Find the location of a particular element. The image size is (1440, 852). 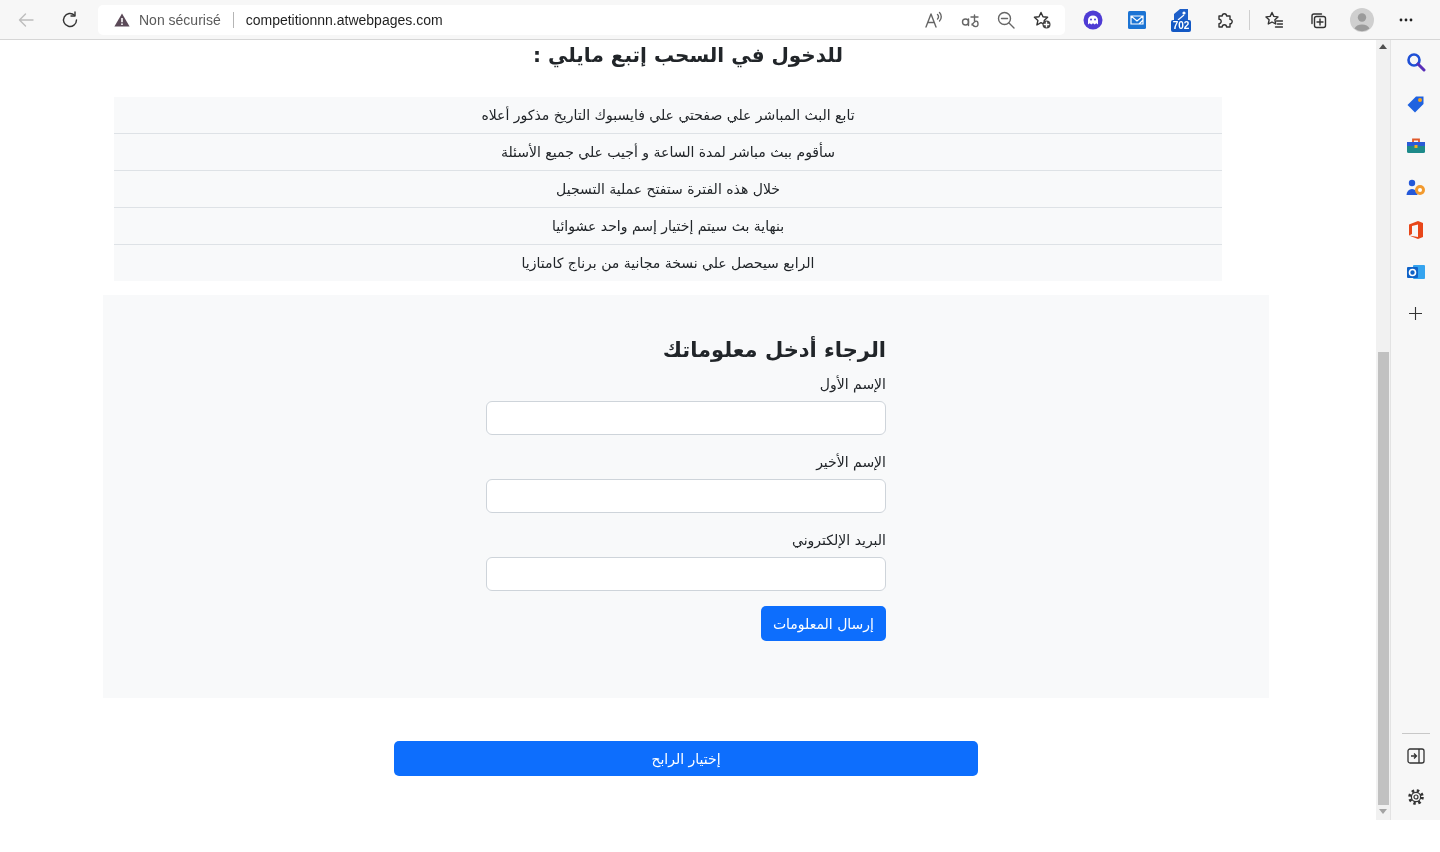

url-text: competitionnn.atwebpages.com is located at coordinates (344, 19).